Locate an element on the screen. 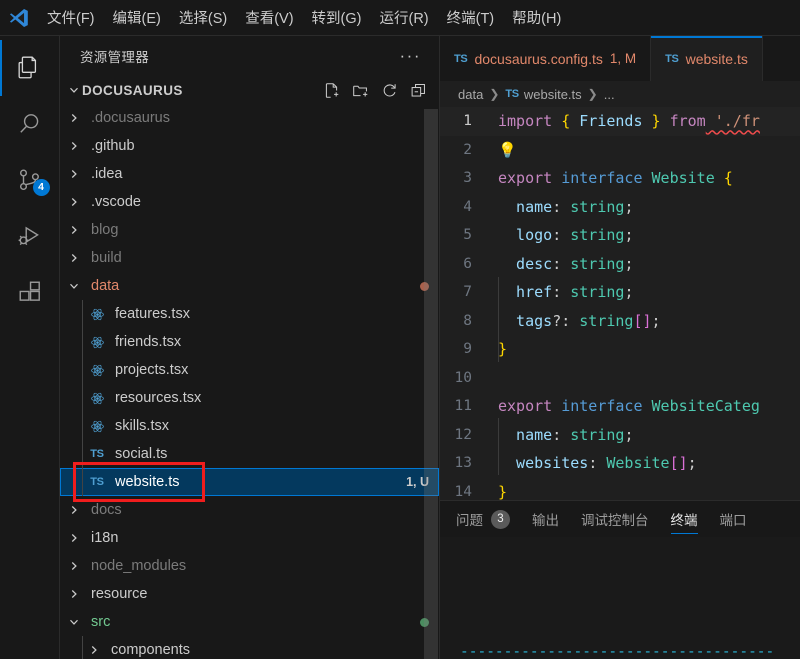 The height and width of the screenshot is (659, 800). panel-tab-label: 问题 is located at coordinates (469, 520).